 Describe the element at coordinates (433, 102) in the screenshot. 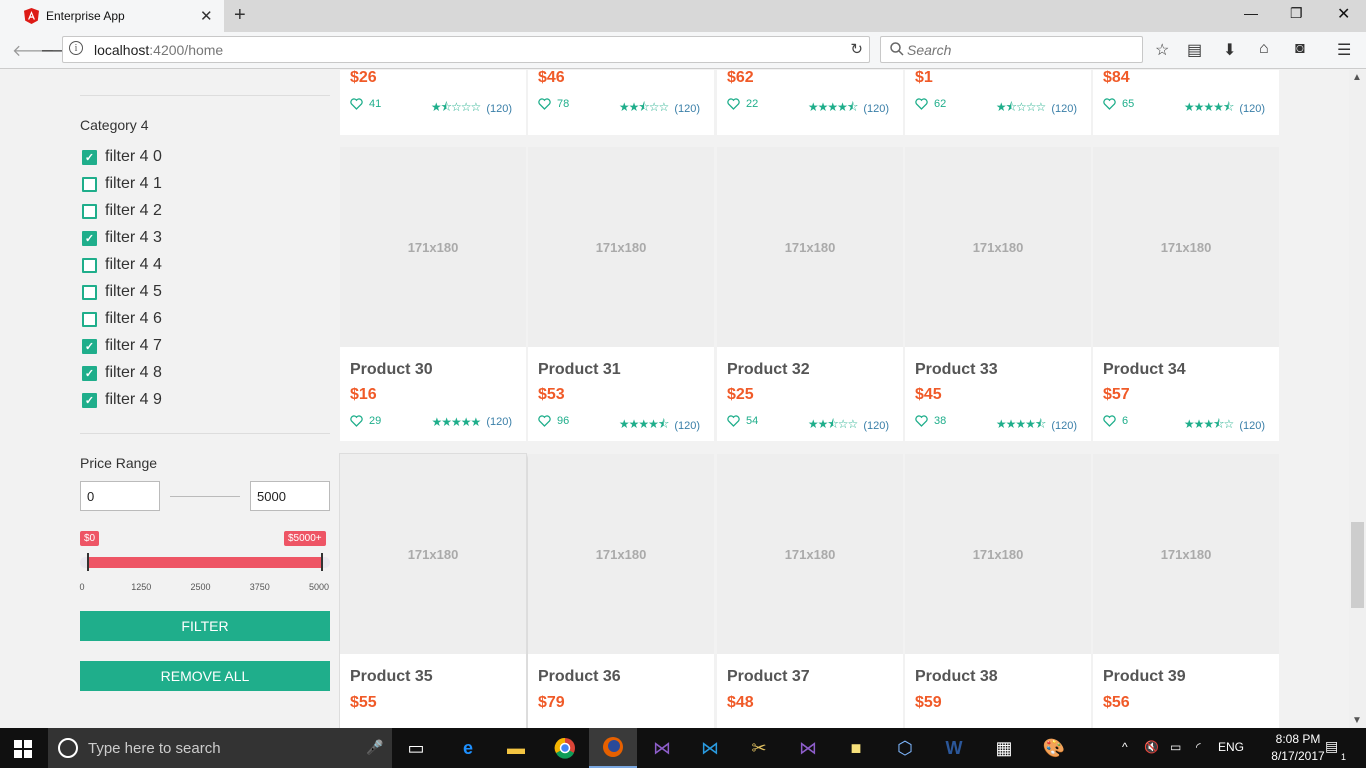

I see `product-card: $26 41 ★⯪☆☆☆ (120)` at that location.